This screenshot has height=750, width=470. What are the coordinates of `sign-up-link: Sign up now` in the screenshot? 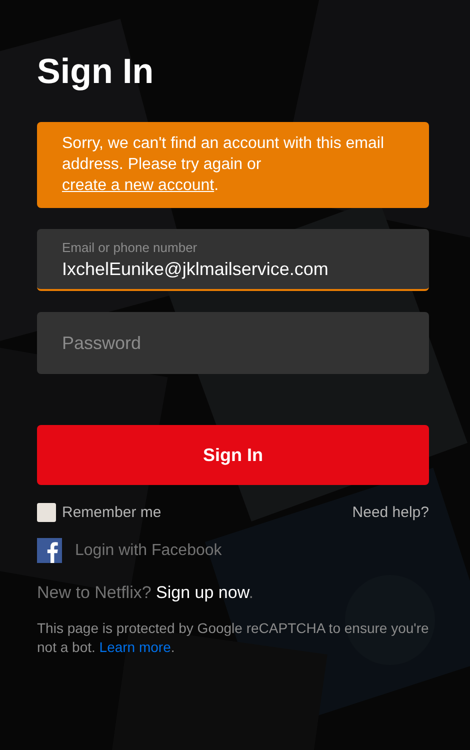 It's located at (202, 592).